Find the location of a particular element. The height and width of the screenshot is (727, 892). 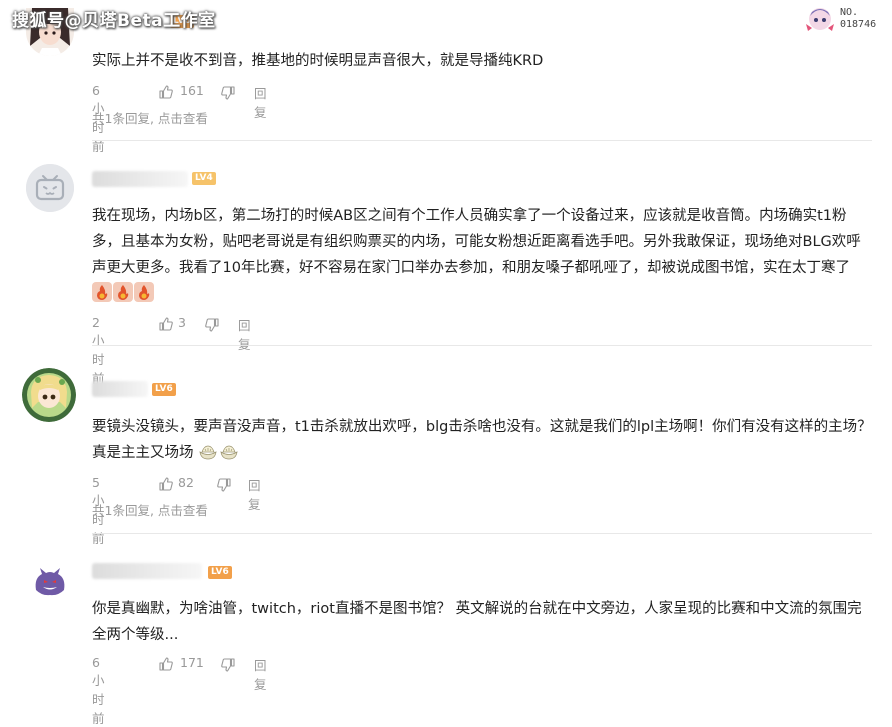

default-tv-avatar-icon is located at coordinates (50, 188).